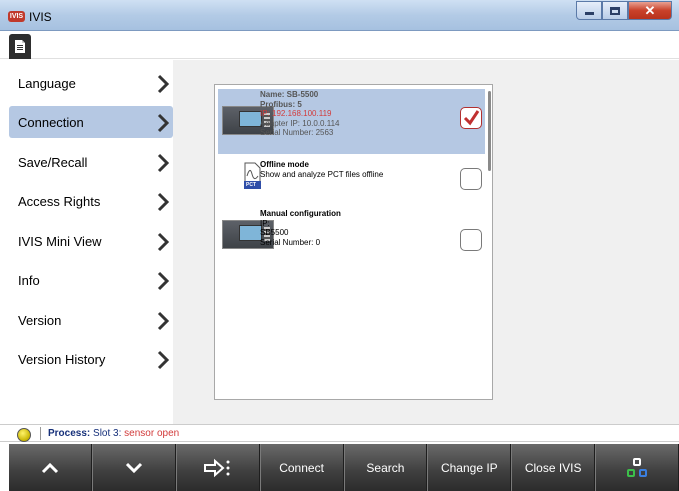 The image size is (679, 491). Describe the element at coordinates (297, 132) in the screenshot. I see `device-serial: Serial Number: 2563` at that location.